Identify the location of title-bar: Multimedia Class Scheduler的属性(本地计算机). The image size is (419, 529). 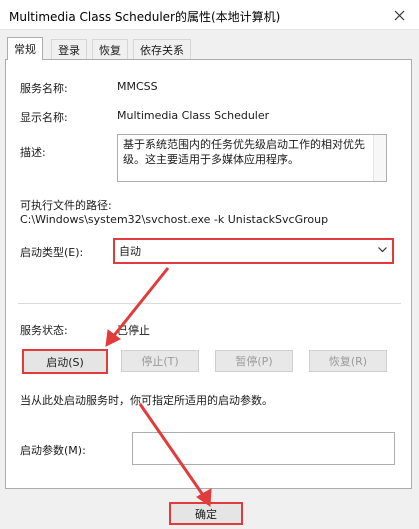
(209, 15).